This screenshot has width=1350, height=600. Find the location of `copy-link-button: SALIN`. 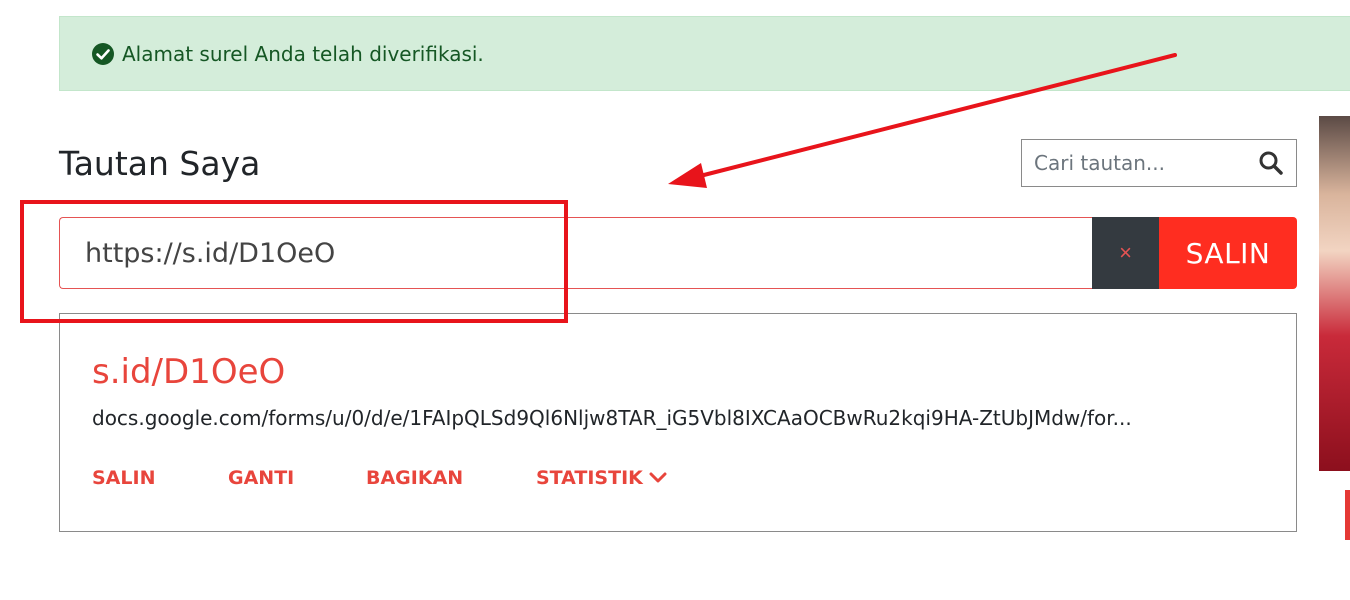

copy-link-button: SALIN is located at coordinates (160, 478).